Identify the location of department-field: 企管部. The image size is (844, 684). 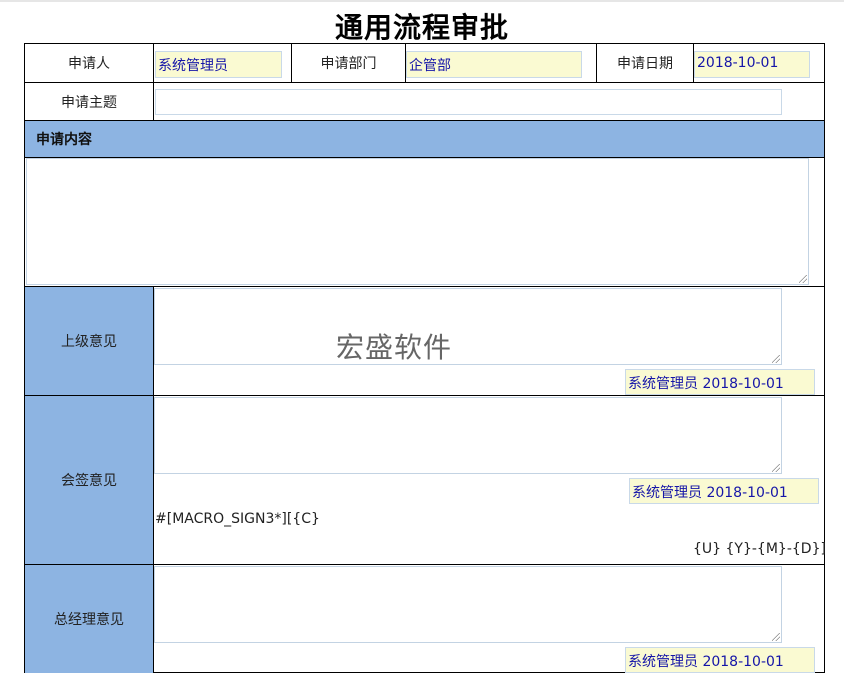
(494, 64).